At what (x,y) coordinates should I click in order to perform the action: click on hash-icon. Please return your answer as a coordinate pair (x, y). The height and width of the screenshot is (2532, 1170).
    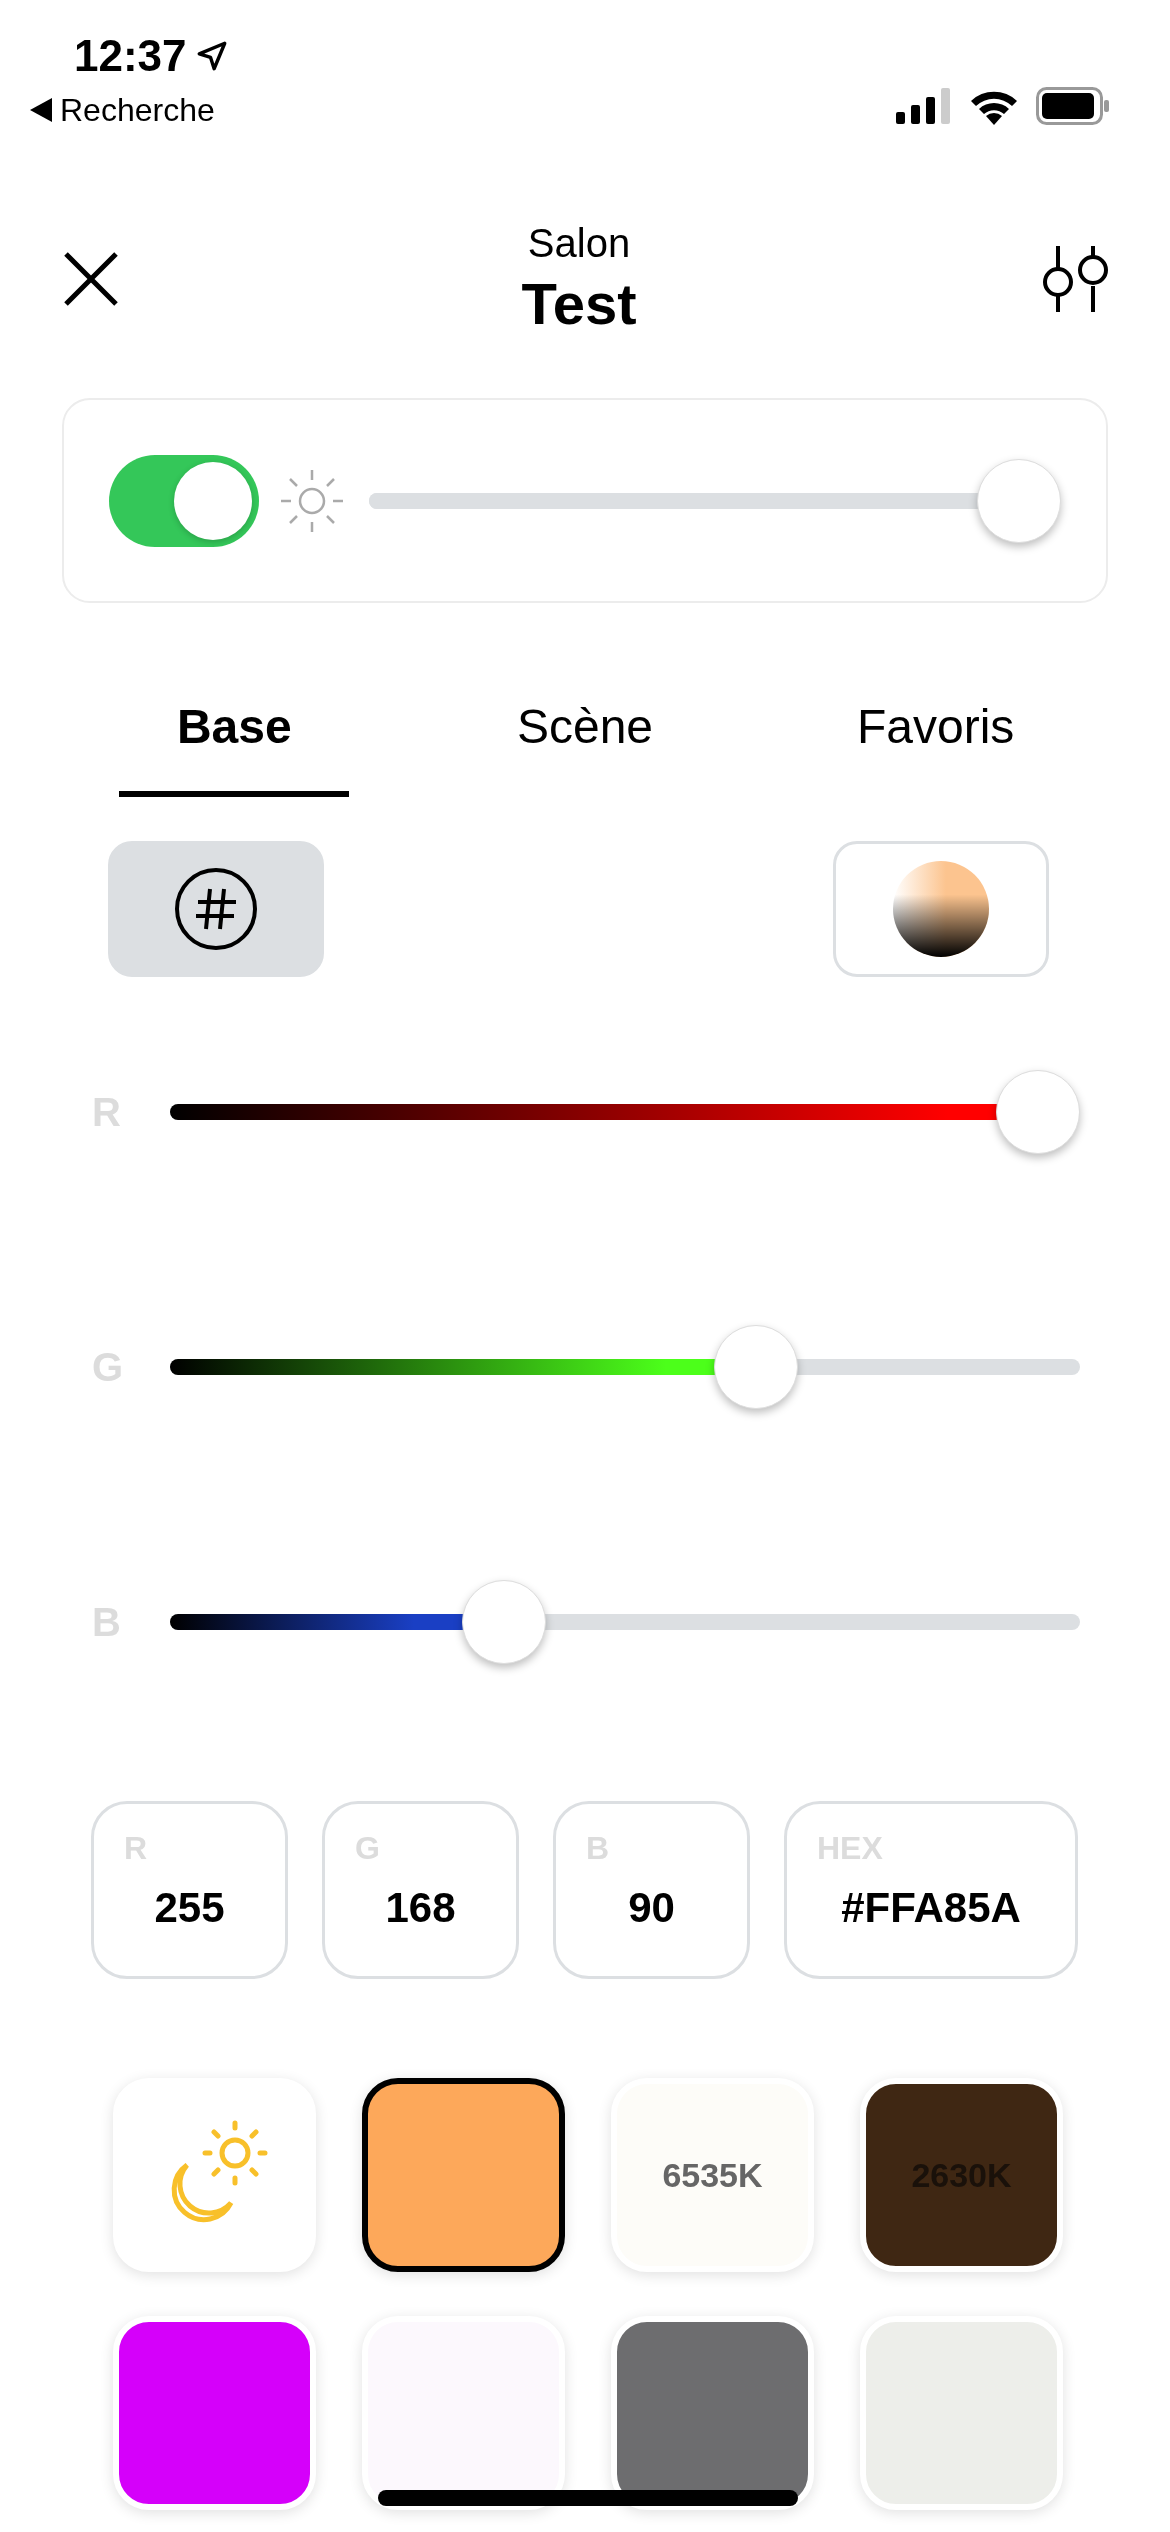
    Looking at the image, I should click on (216, 909).